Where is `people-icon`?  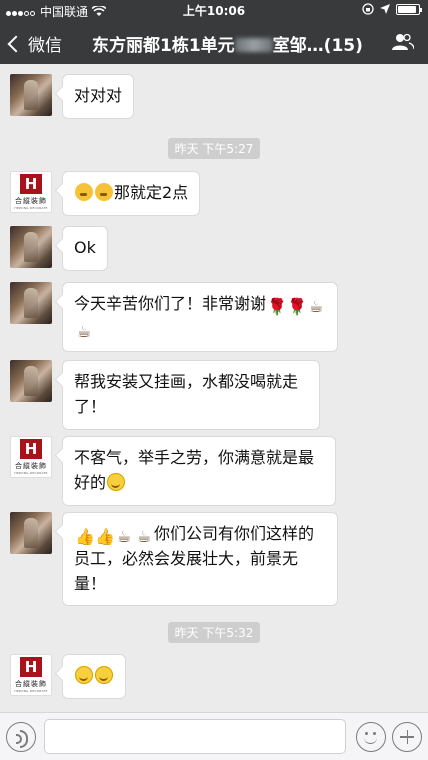
people-icon is located at coordinates (403, 42).